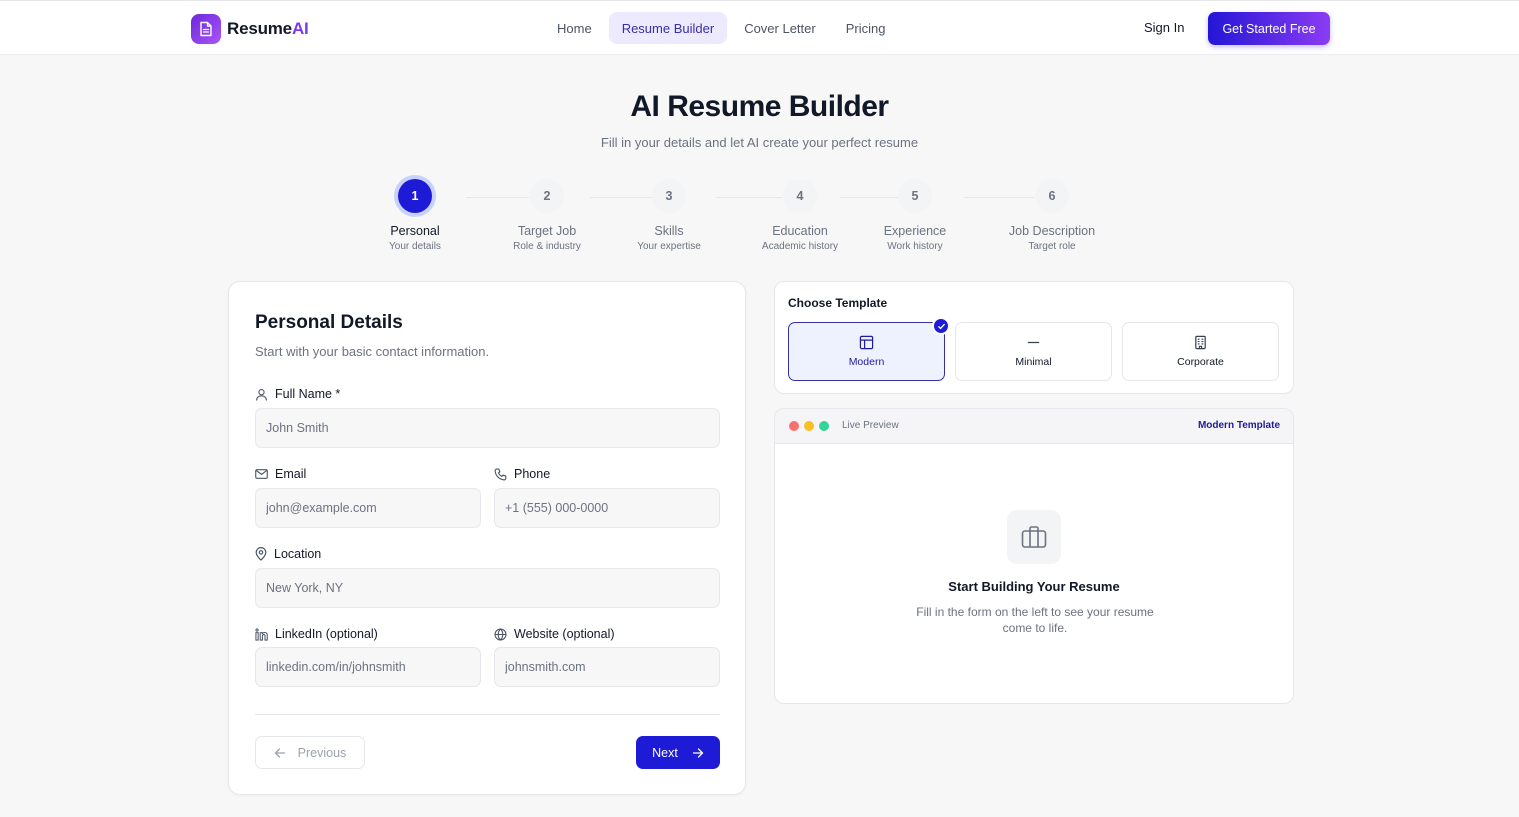 This screenshot has height=817, width=1519. What do you see at coordinates (564, 634) in the screenshot?
I see `website-label-text: Website (optional)` at bounding box center [564, 634].